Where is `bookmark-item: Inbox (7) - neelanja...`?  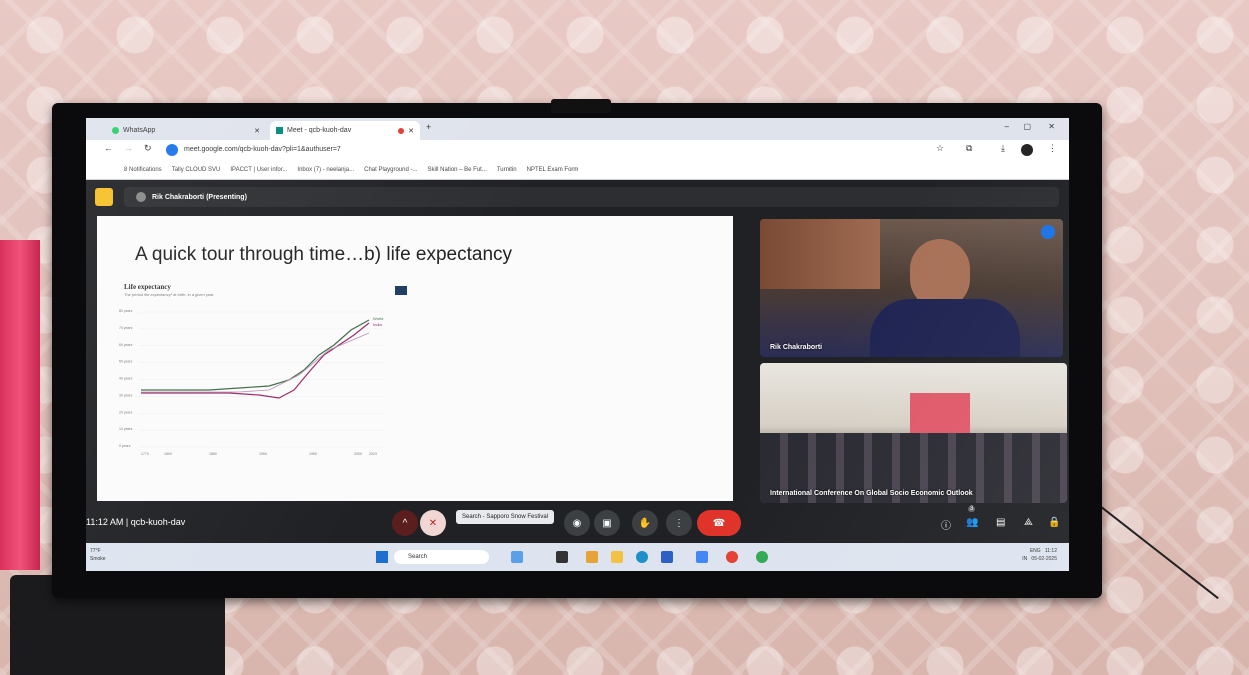
bookmark-item: Inbox (7) - neelanja... is located at coordinates (325, 170).